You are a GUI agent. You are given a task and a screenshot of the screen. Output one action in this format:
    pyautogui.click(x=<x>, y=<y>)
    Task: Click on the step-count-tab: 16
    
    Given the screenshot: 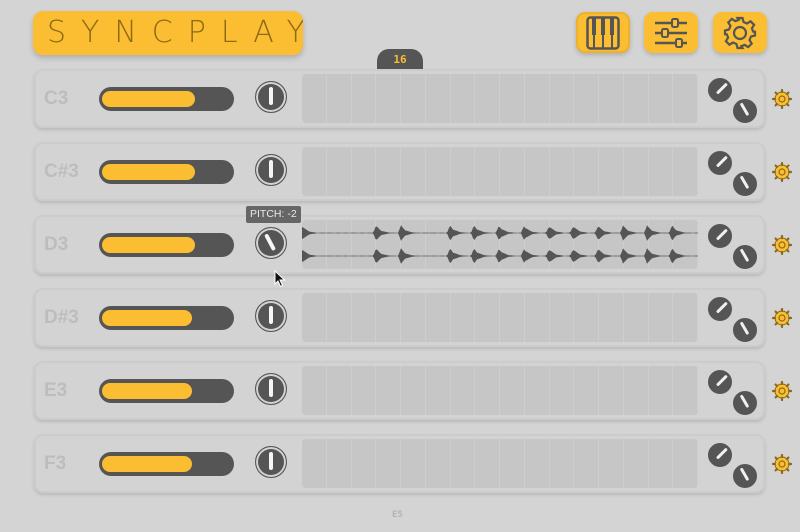 What is the action you would take?
    pyautogui.click(x=400, y=59)
    